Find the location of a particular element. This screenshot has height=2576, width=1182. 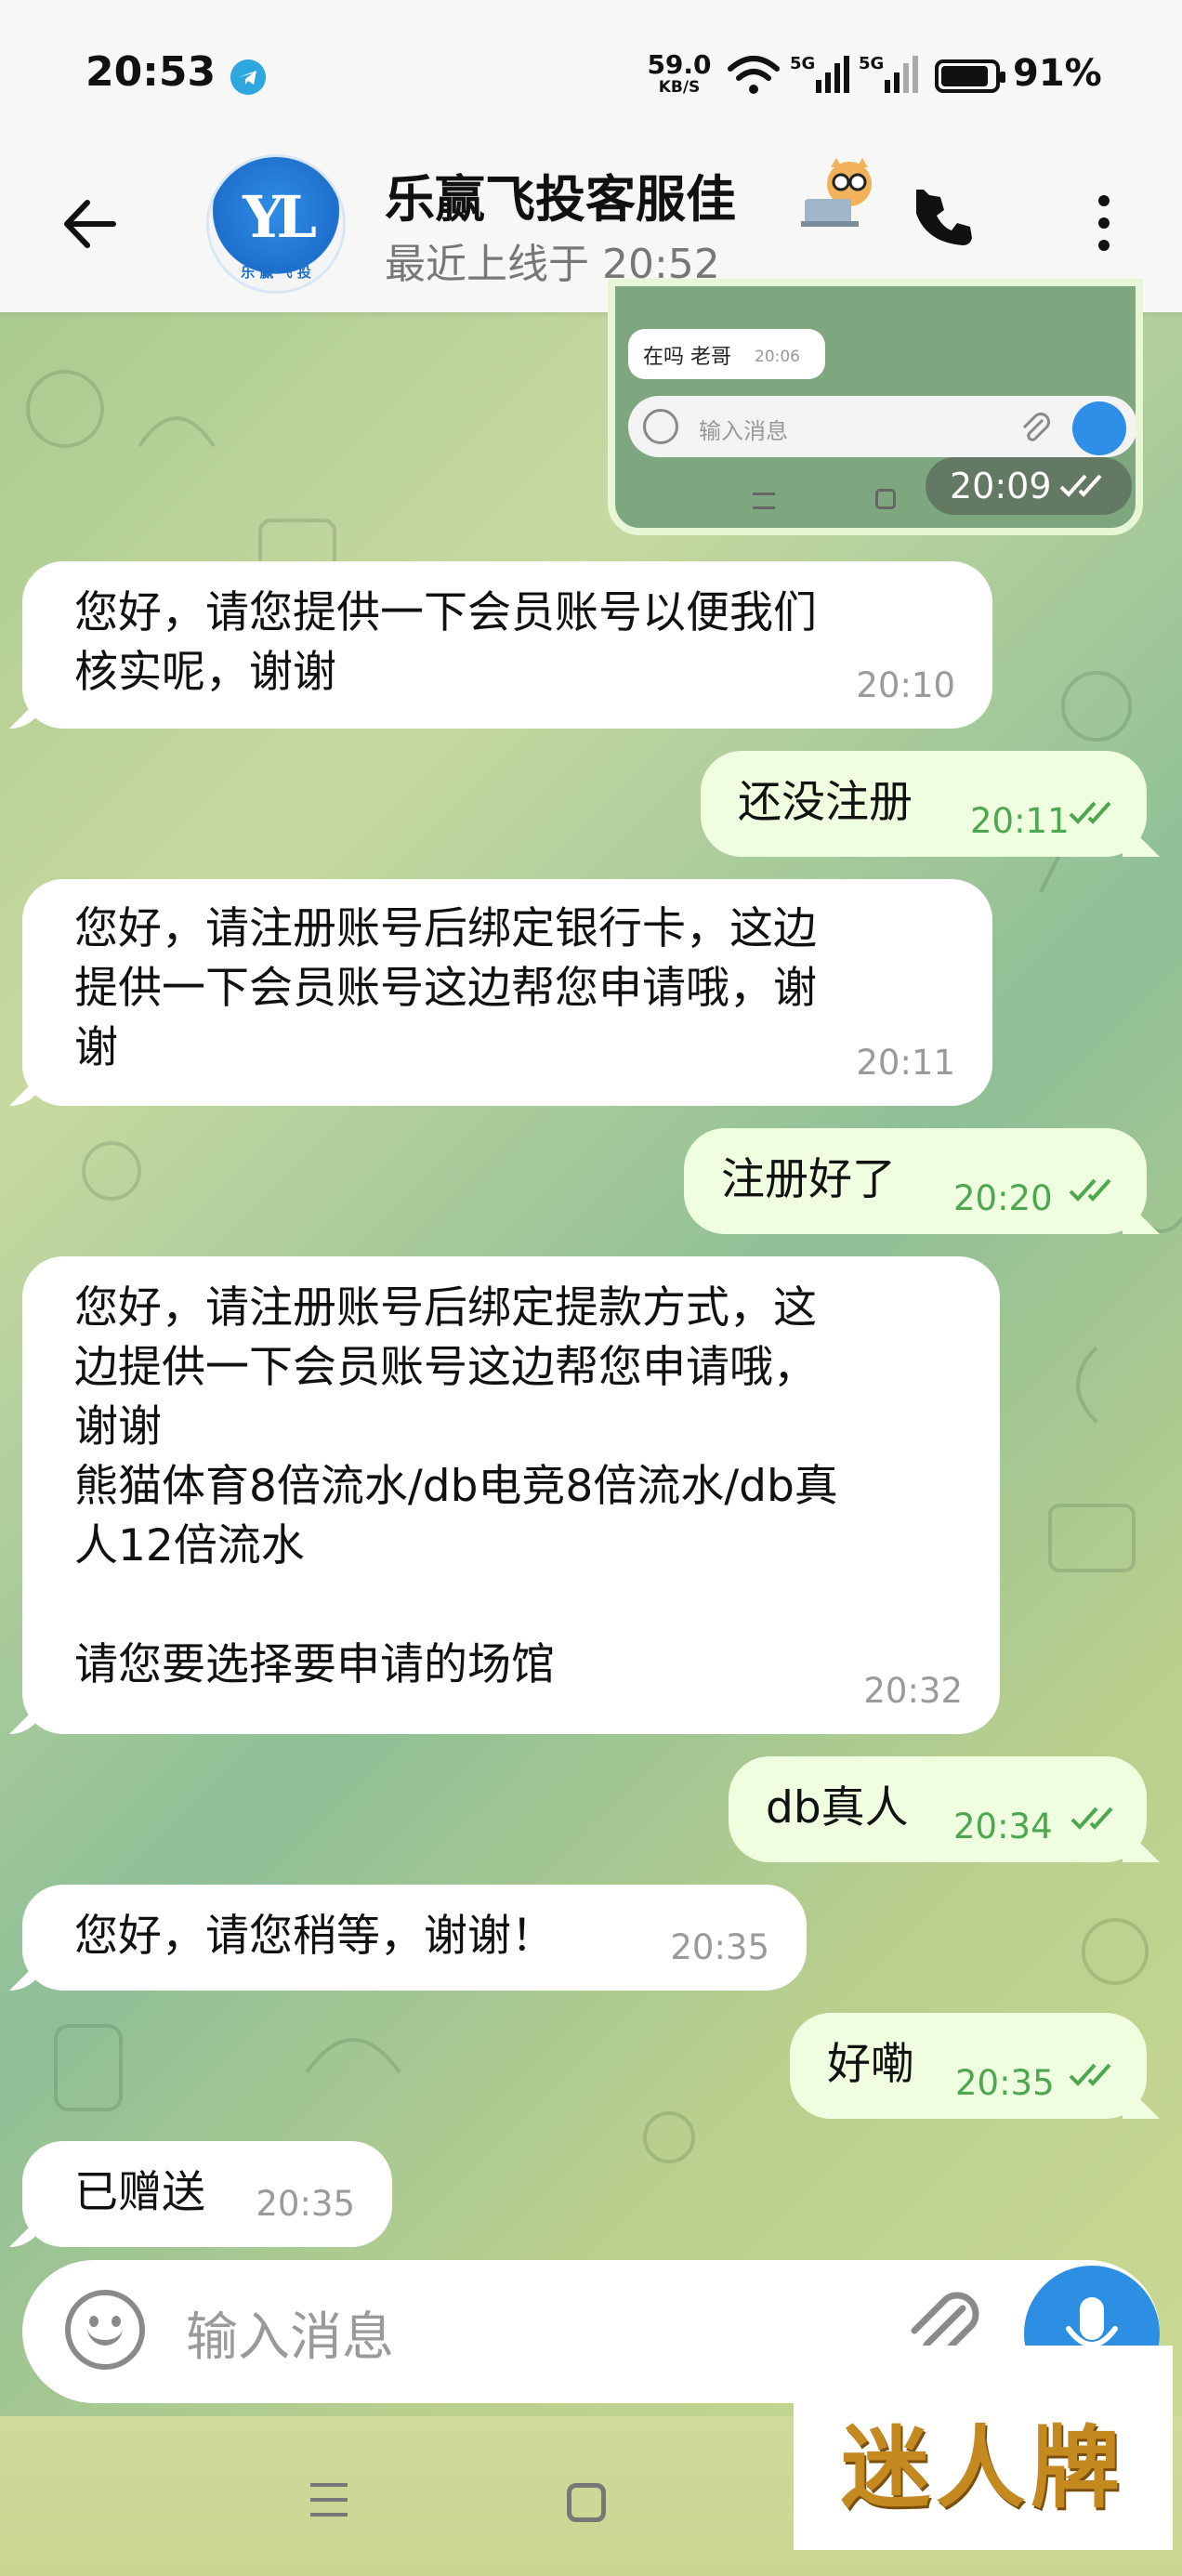

watermark-text: 迷人牌 is located at coordinates (983, 2467).